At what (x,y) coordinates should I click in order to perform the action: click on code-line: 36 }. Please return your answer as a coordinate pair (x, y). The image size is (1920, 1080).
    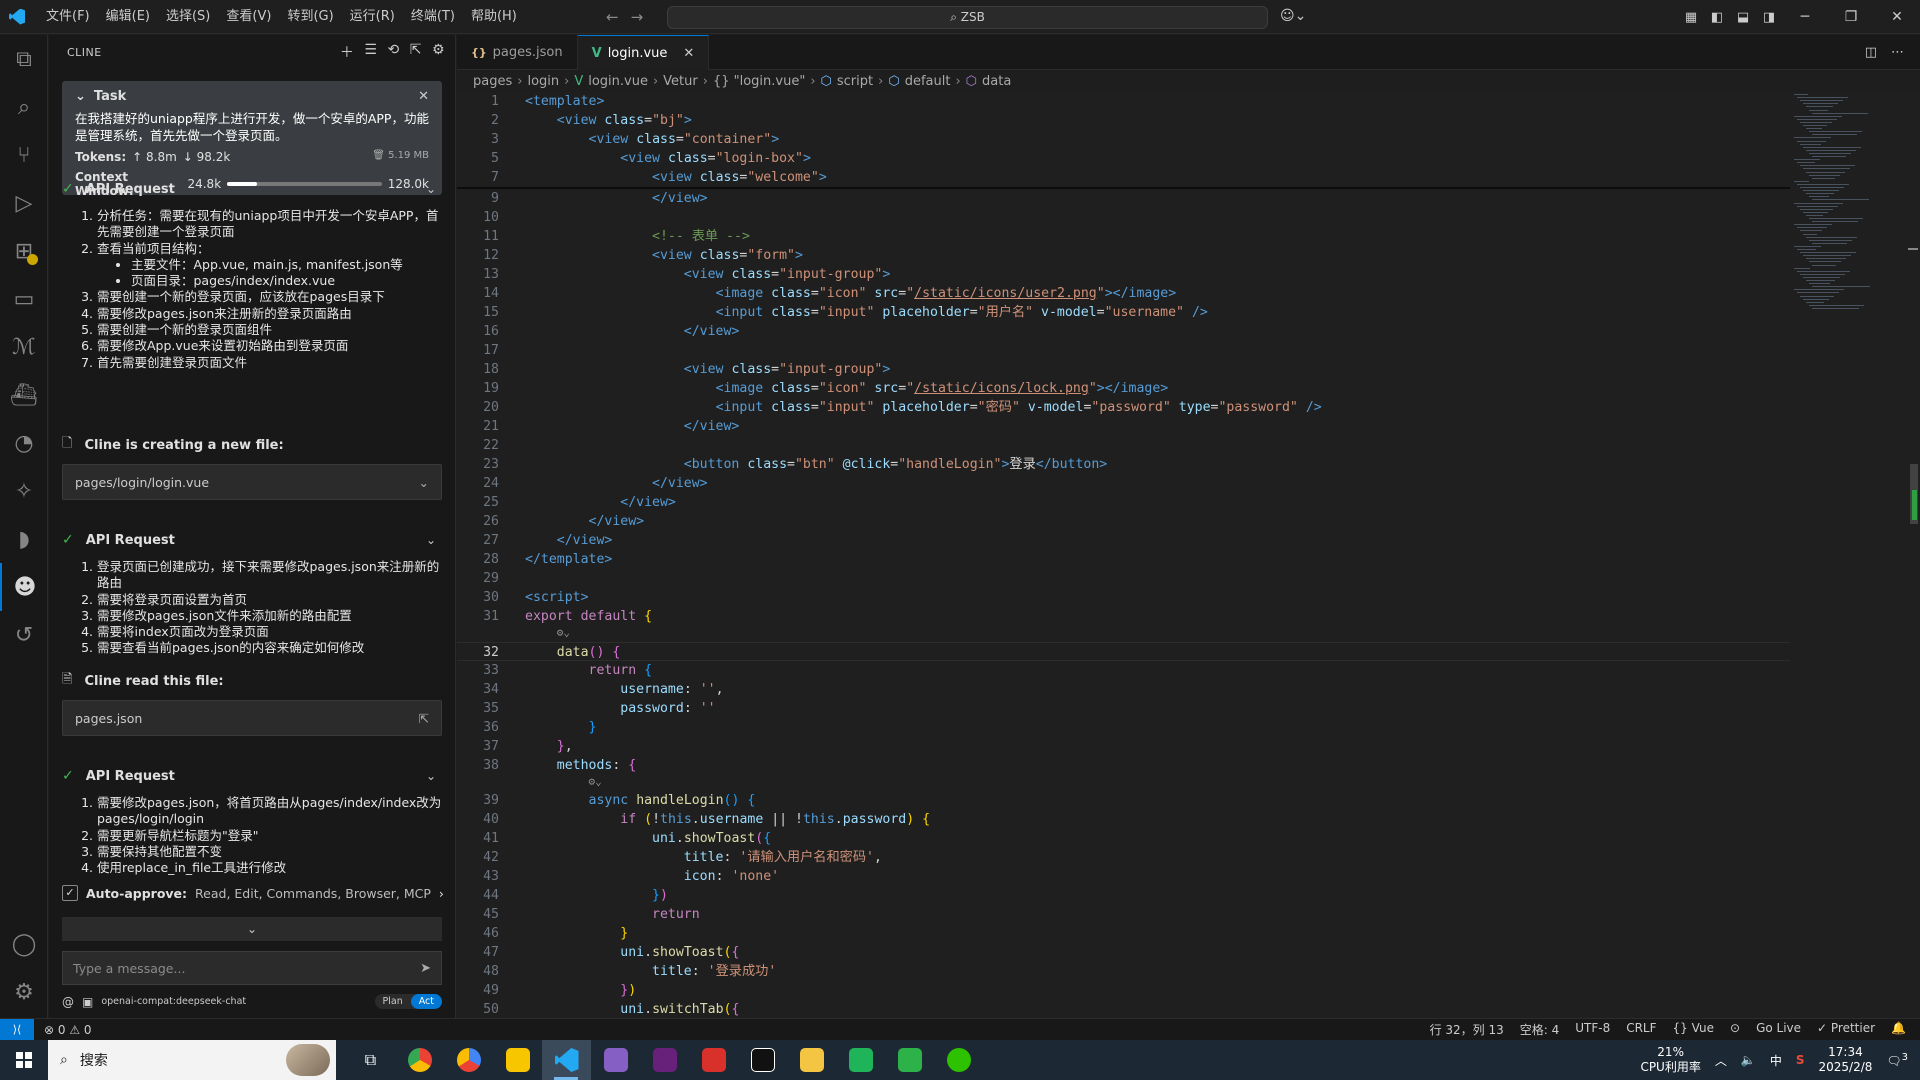
    Looking at the image, I should click on (1123, 727).